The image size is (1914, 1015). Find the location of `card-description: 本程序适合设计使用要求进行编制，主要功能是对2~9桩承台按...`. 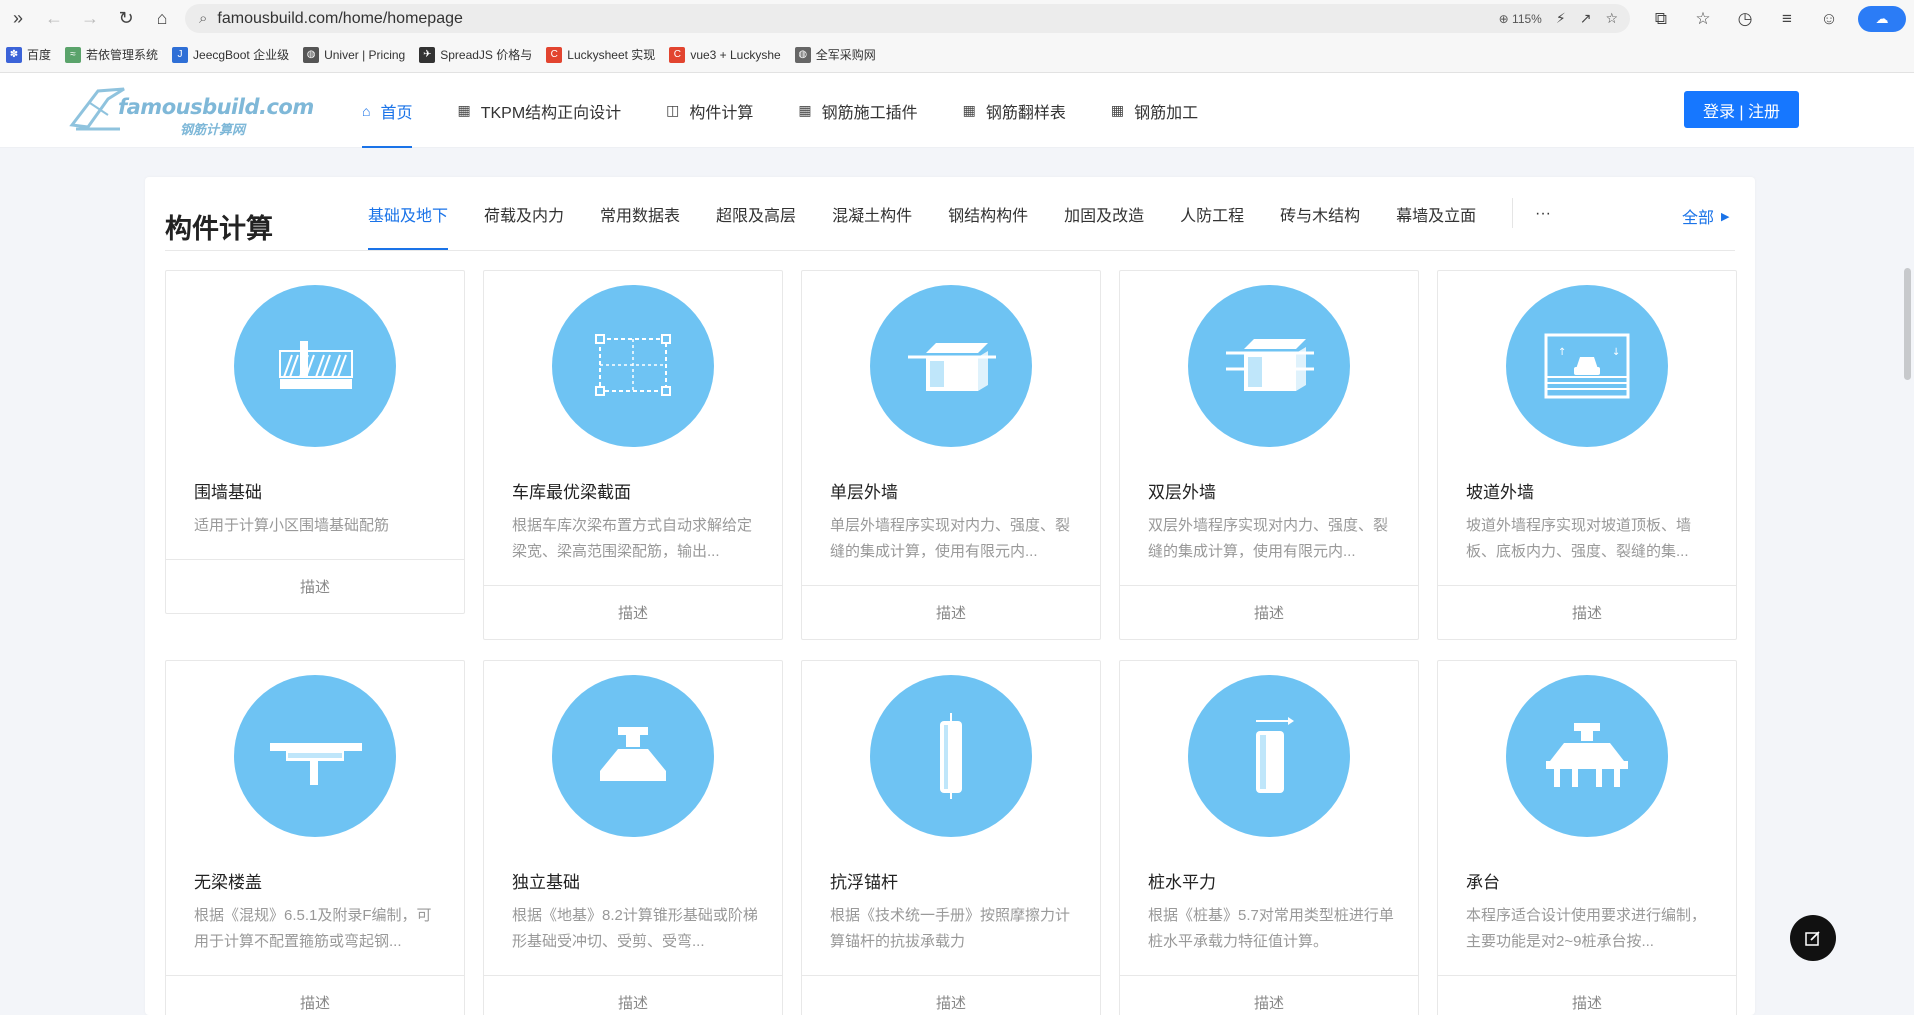

card-description: 本程序适合设计使用要求进行编制，主要功能是对2~9桩承台按... is located at coordinates (1586, 928).